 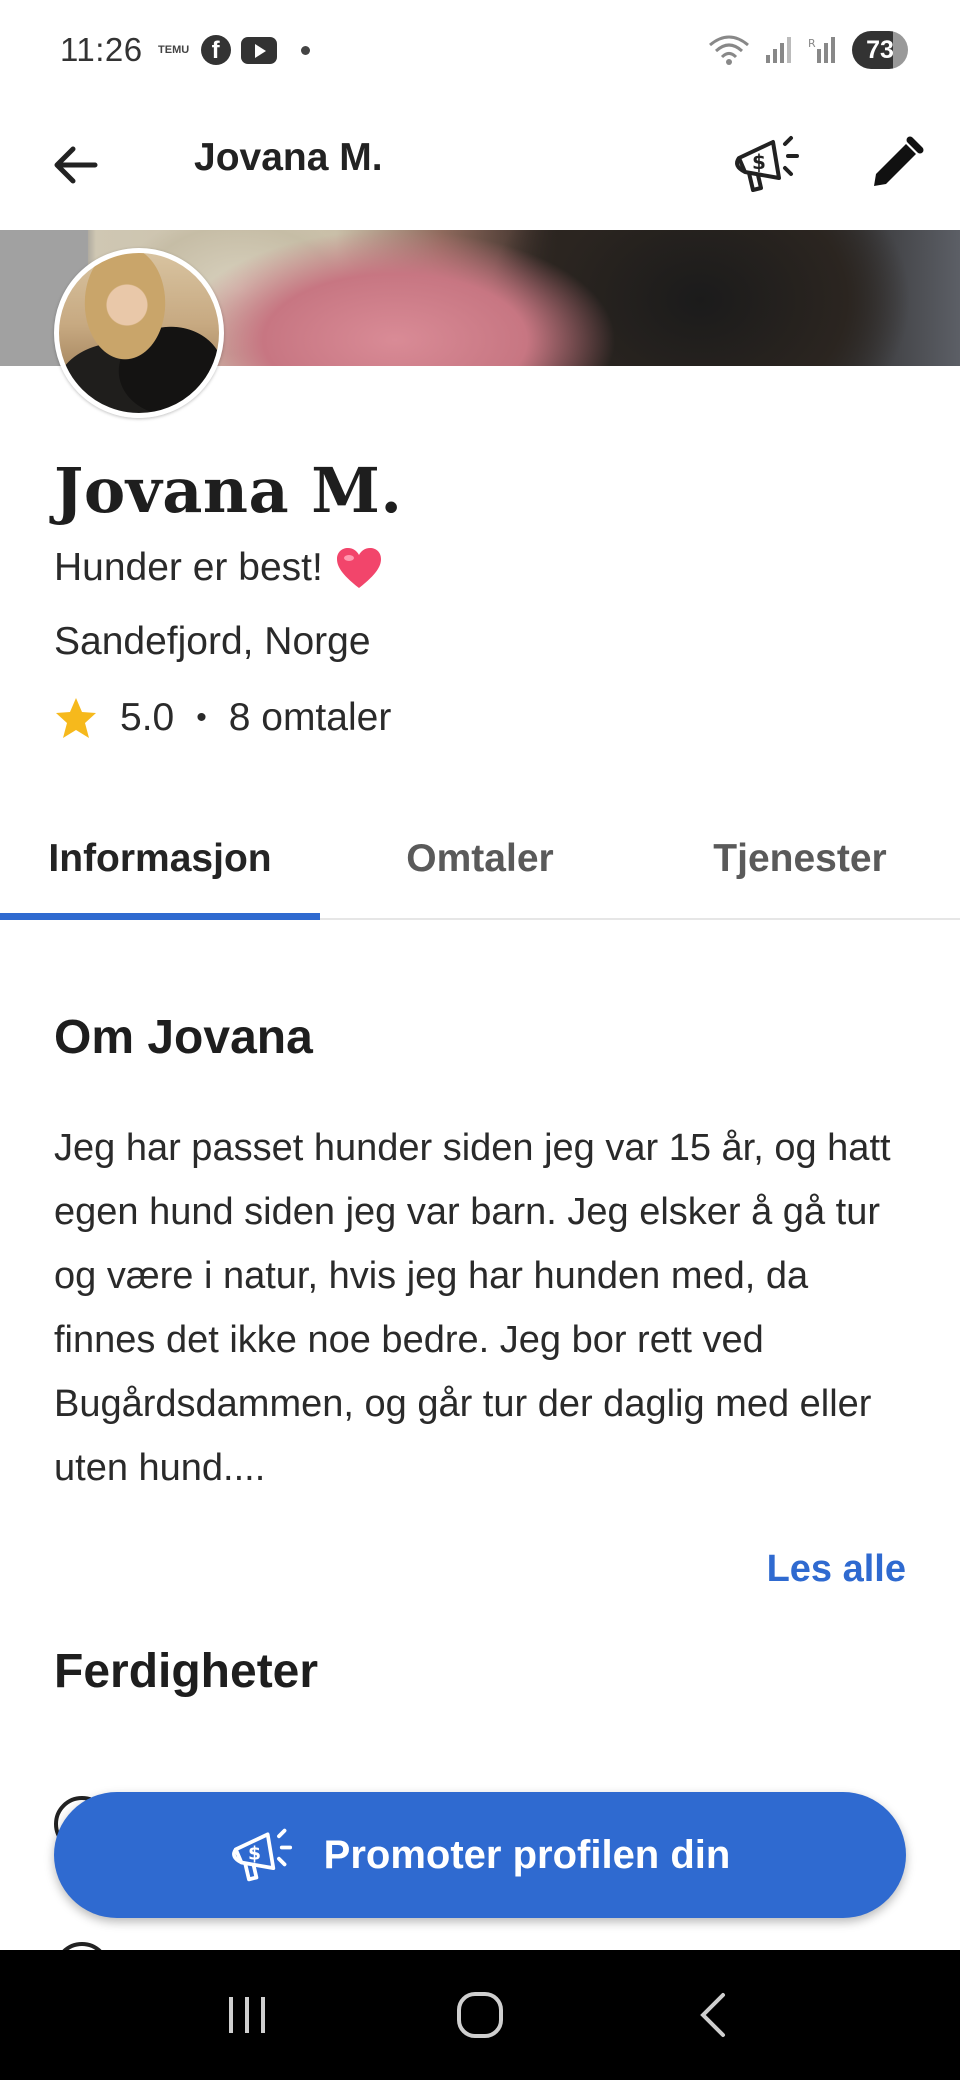 What do you see at coordinates (729, 50) in the screenshot?
I see `wifi-icon` at bounding box center [729, 50].